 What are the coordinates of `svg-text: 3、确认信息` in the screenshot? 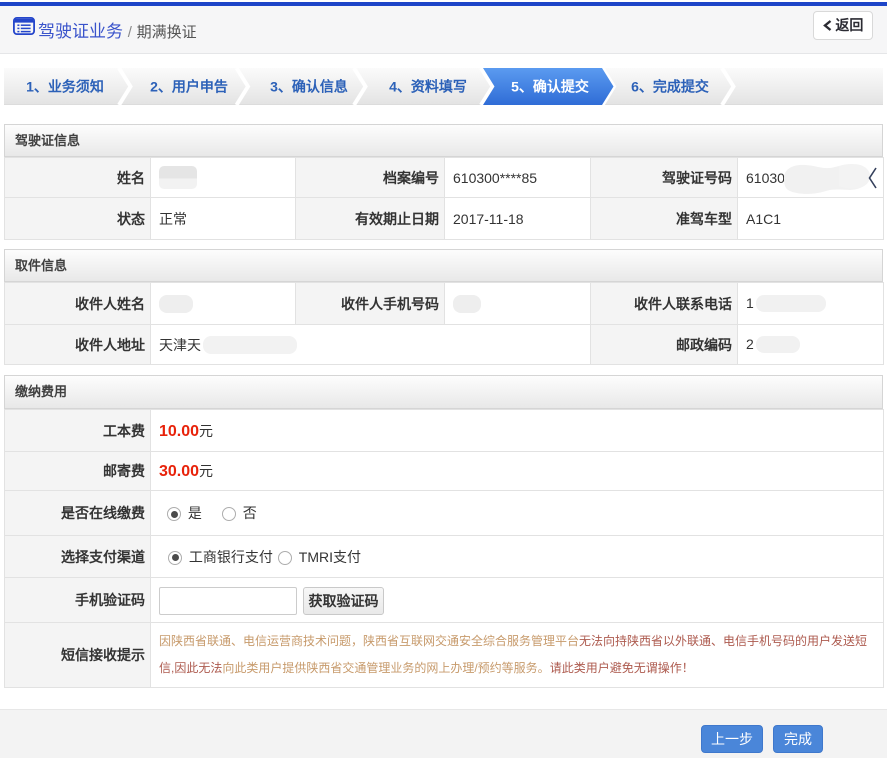 It's located at (309, 87).